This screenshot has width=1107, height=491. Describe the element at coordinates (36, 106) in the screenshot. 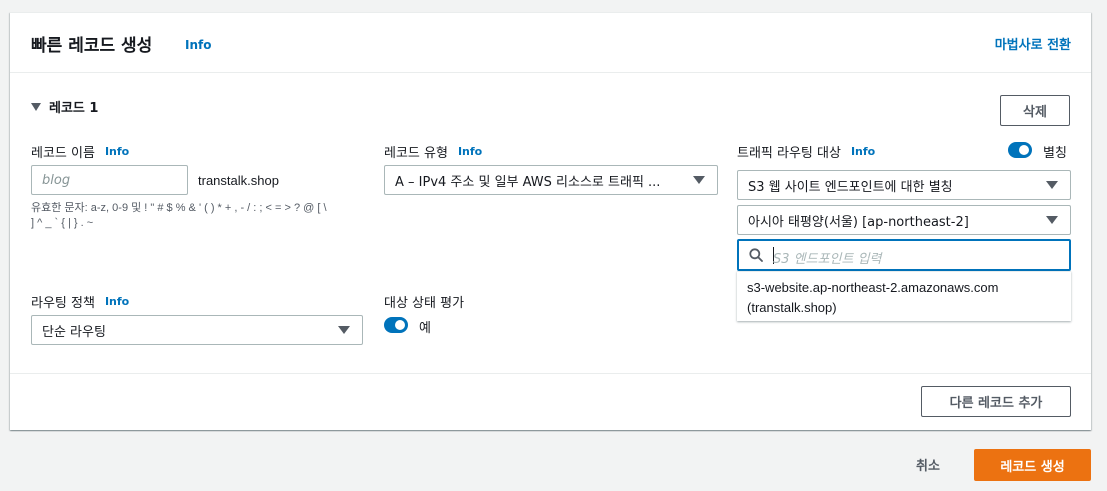

I see `caret-down-icon` at that location.